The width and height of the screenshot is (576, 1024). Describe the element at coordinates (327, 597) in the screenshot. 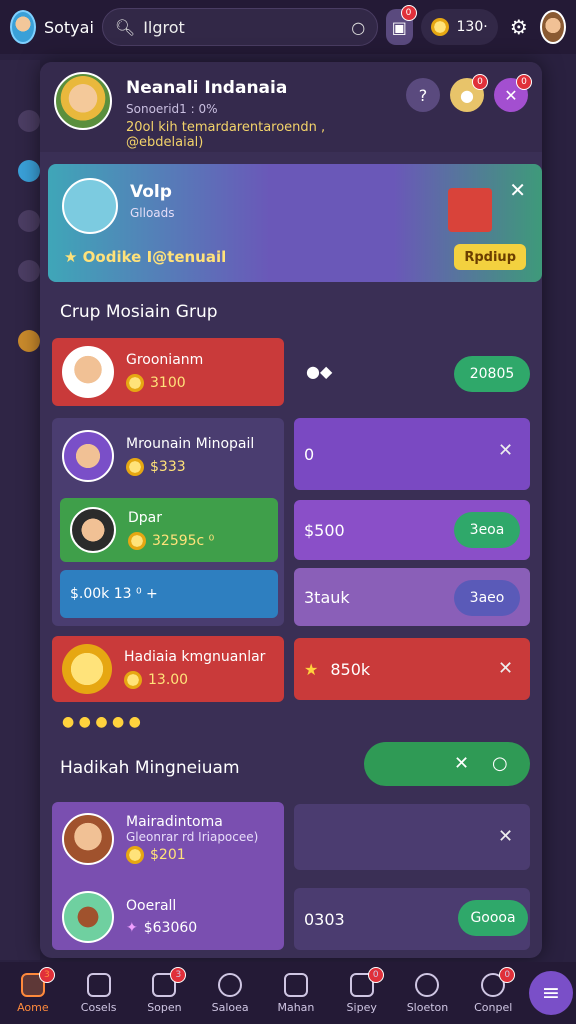

I see `slot-value: 3tauk` at that location.